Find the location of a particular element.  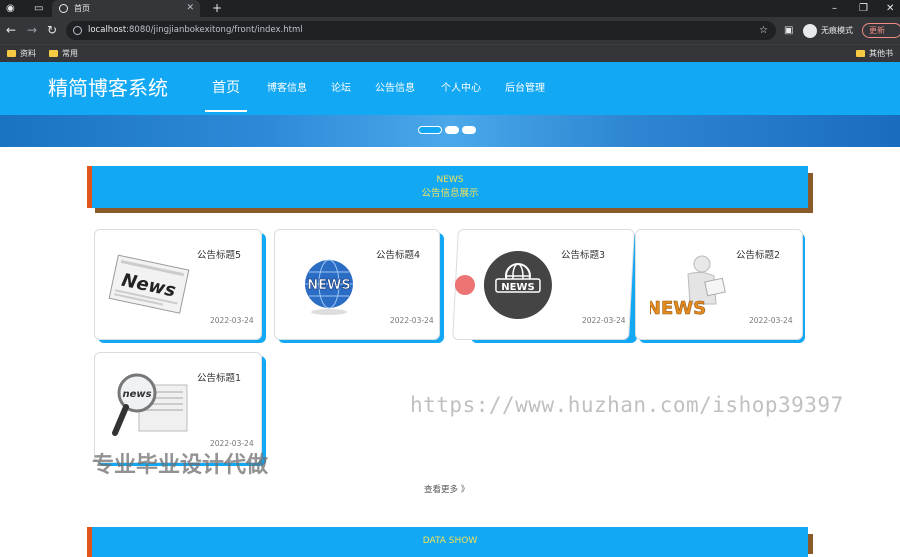

bookmark-star-icon: ☆ is located at coordinates (763, 30).